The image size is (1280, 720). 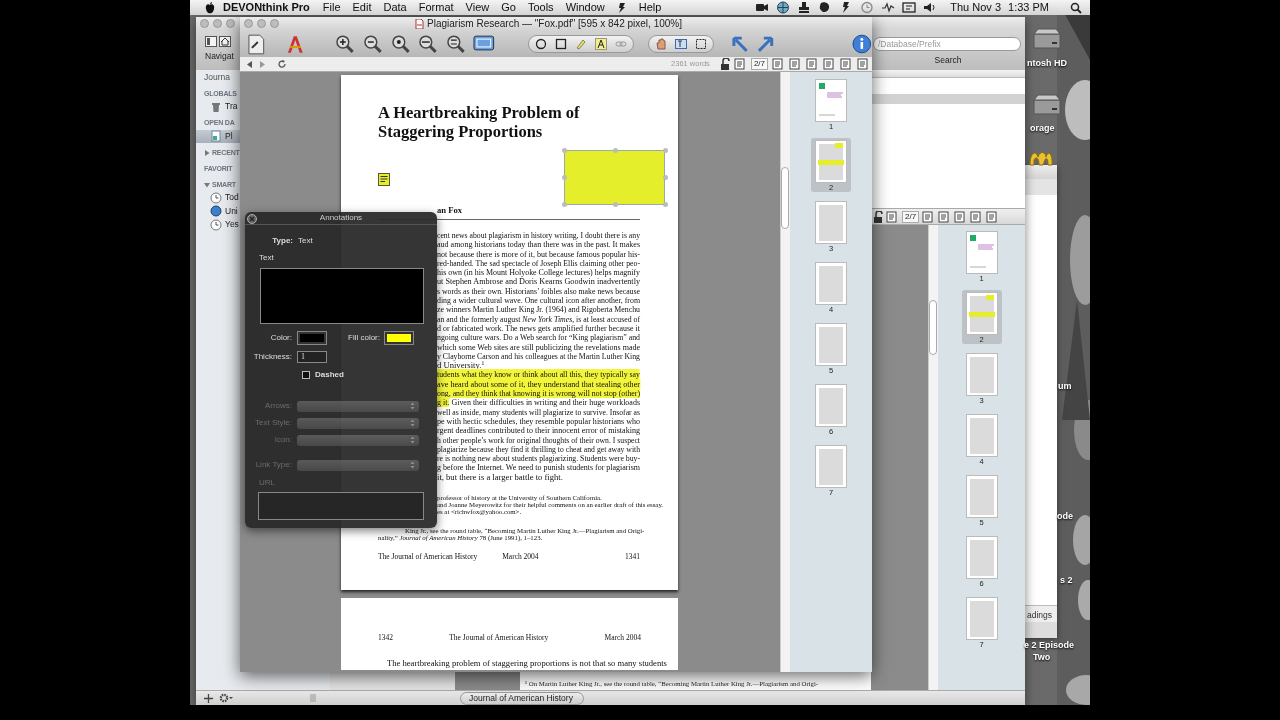 What do you see at coordinates (1042, 129) in the screenshot?
I see `icon-label: orage` at bounding box center [1042, 129].